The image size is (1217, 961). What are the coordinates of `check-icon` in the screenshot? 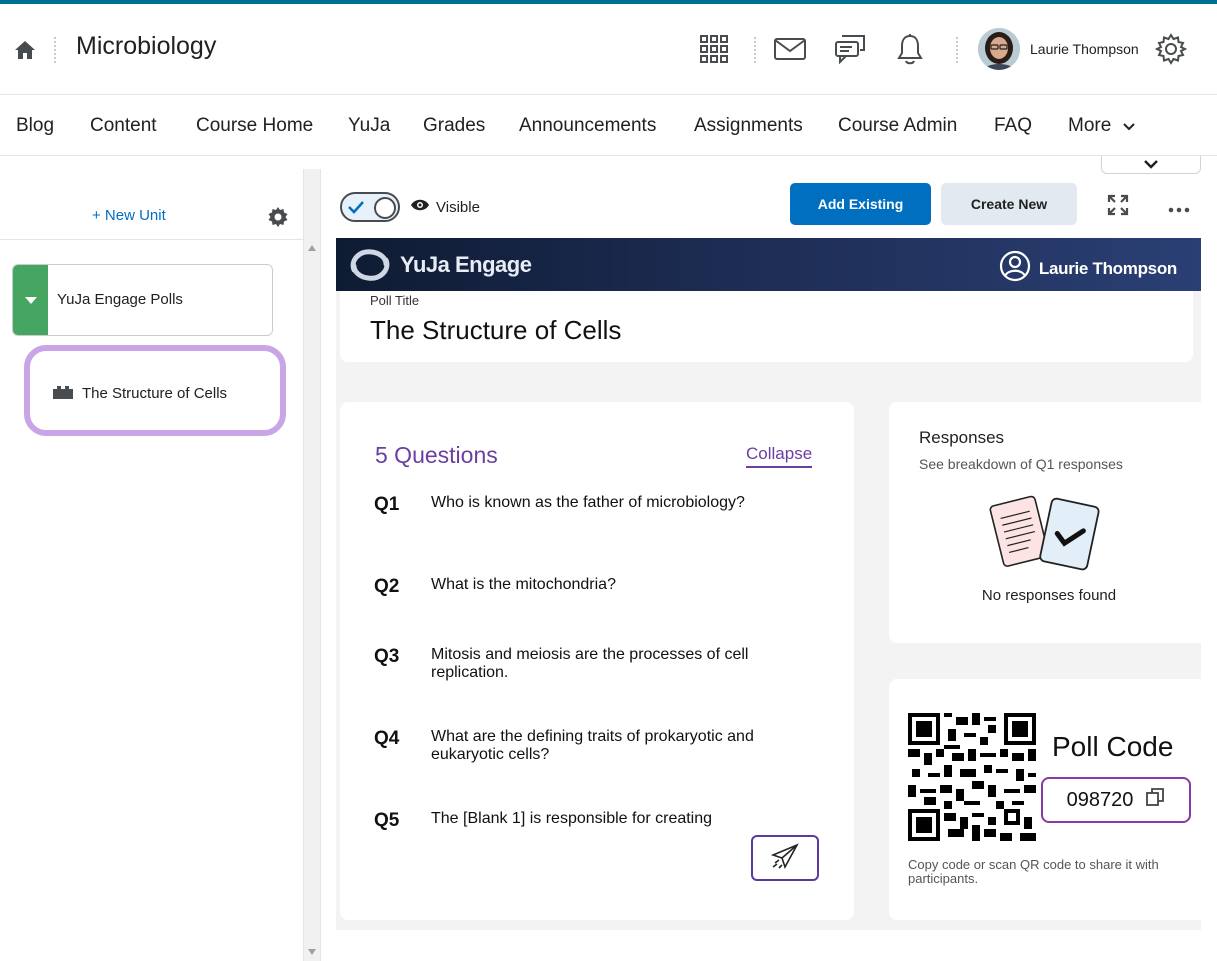 It's located at (356, 207).